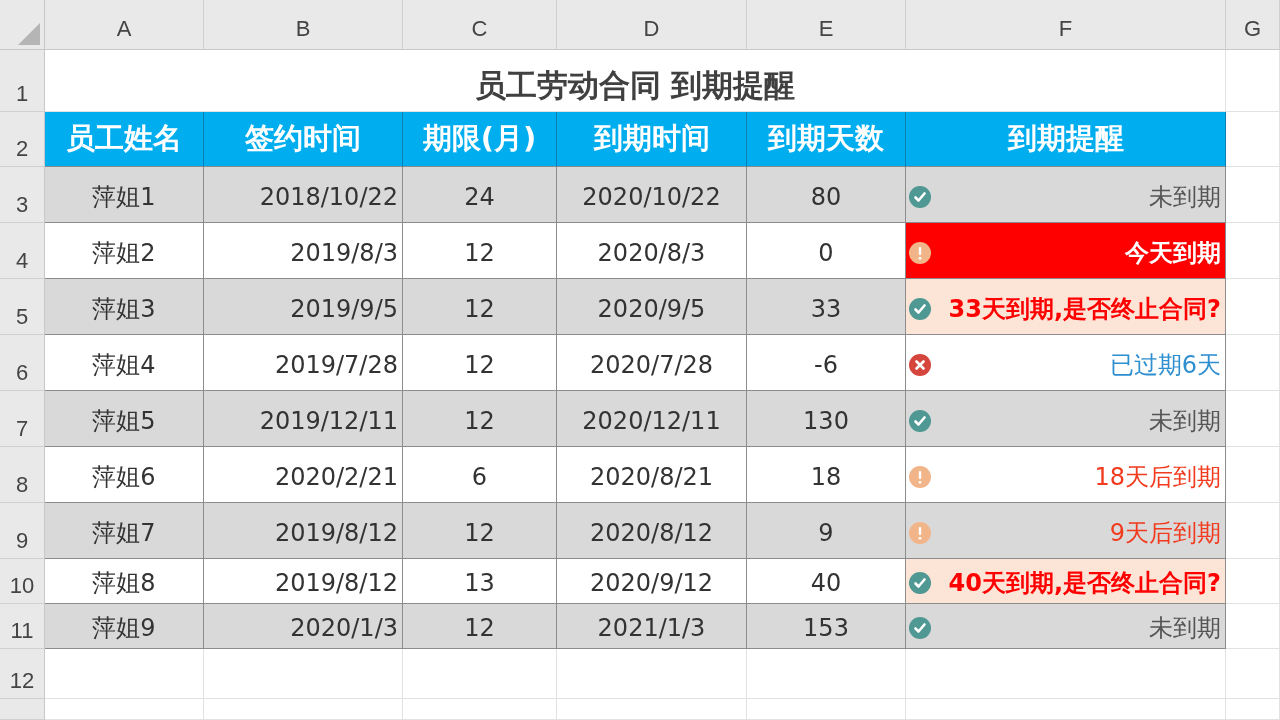 The image size is (1280, 720). Describe the element at coordinates (826, 364) in the screenshot. I see `table-cell: -6` at that location.